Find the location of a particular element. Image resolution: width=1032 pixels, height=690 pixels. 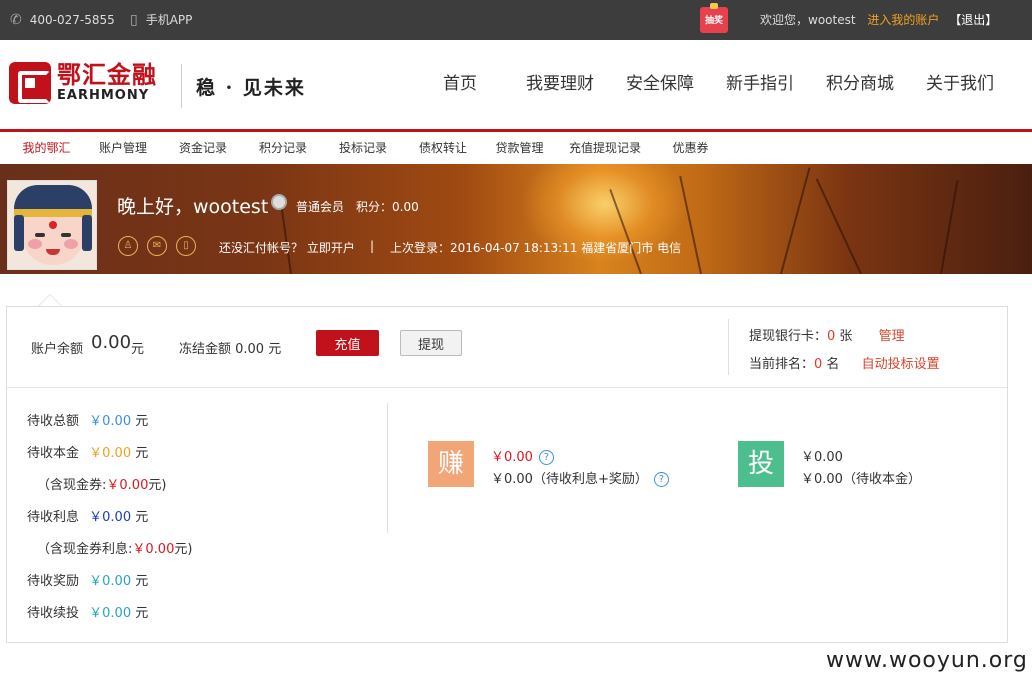

subnav-loan-manage: 贷款管理 is located at coordinates (519, 148).